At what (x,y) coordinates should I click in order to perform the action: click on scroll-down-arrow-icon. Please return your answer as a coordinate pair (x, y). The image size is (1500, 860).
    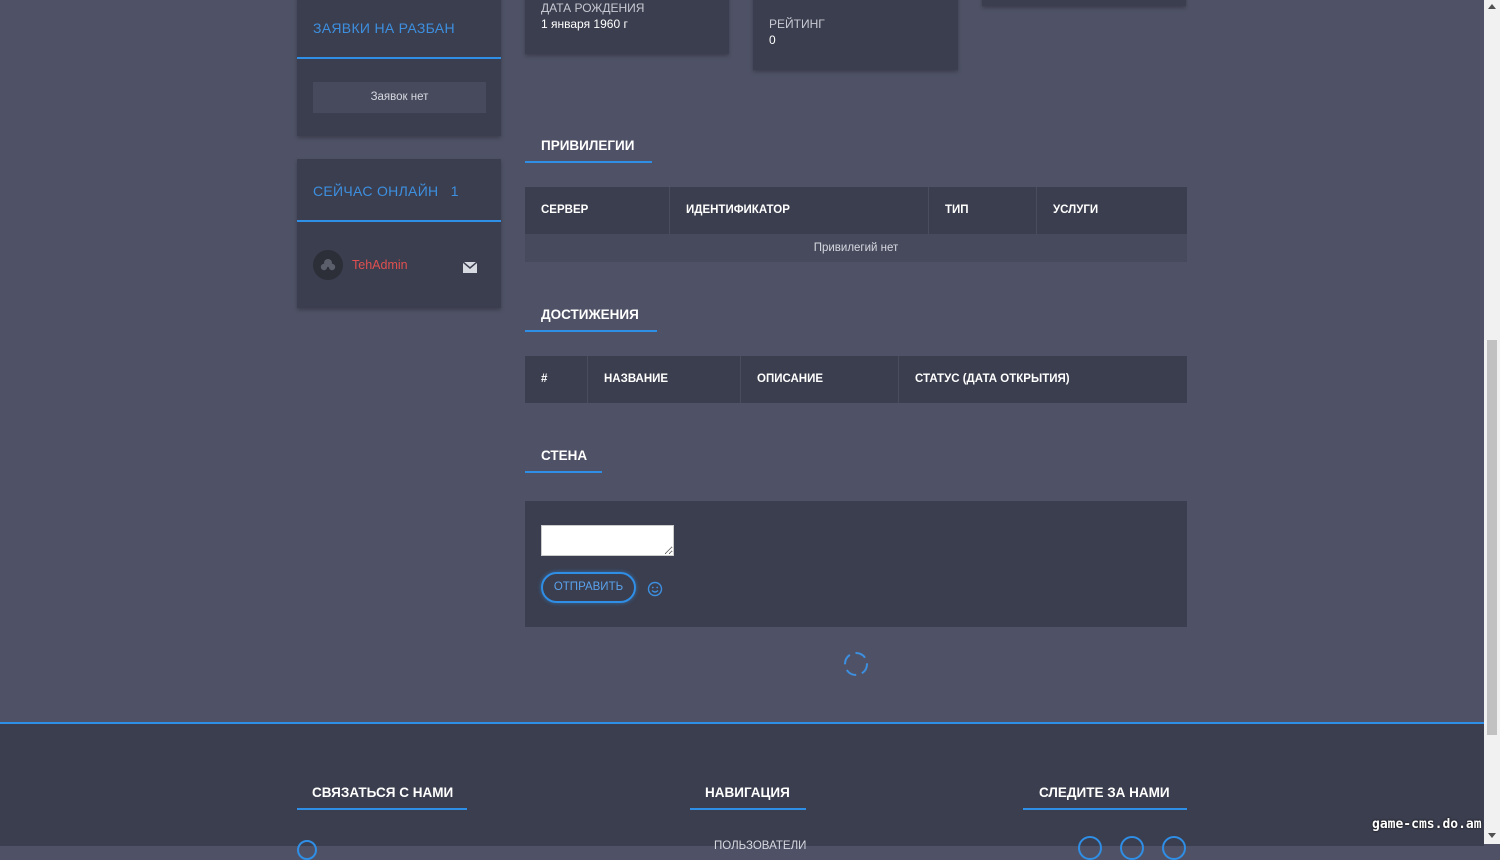
    Looking at the image, I should click on (1492, 835).